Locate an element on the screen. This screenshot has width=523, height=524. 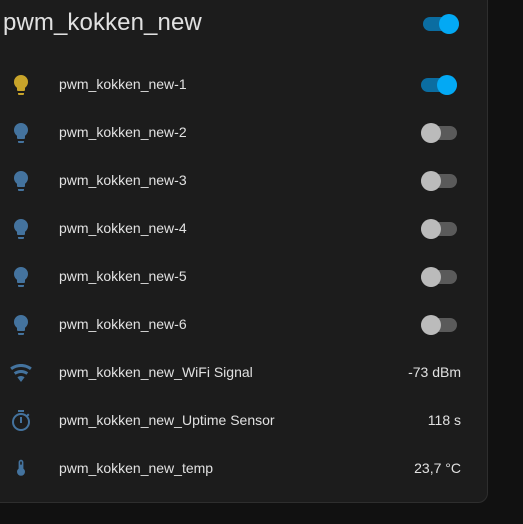
entity-row-light-5: pwm_kokken_new-5 is located at coordinates (233, 277).